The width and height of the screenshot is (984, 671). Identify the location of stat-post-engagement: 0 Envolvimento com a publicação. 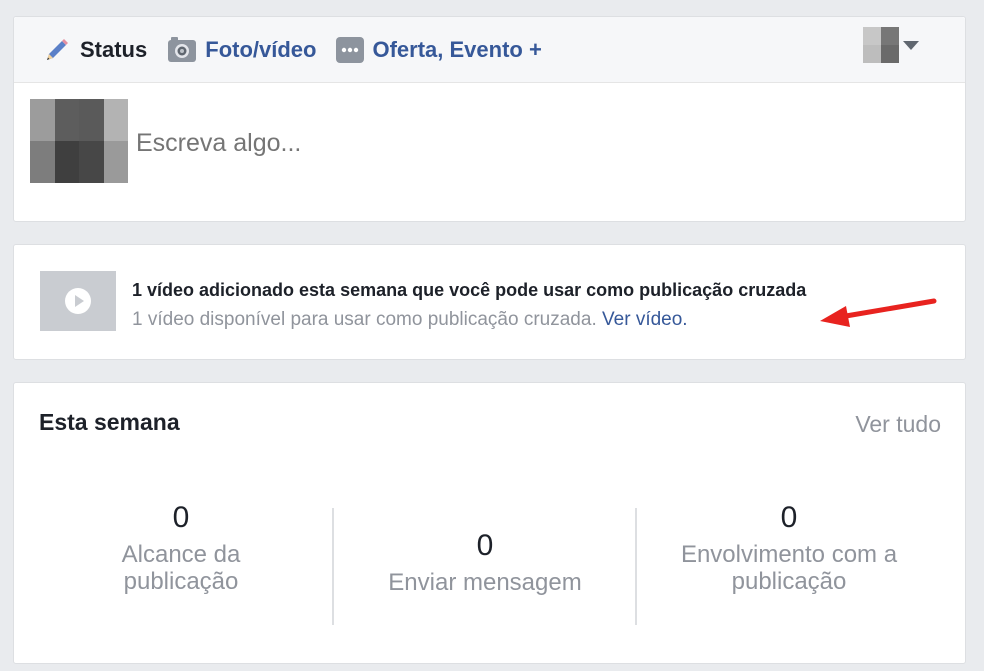
(789, 548).